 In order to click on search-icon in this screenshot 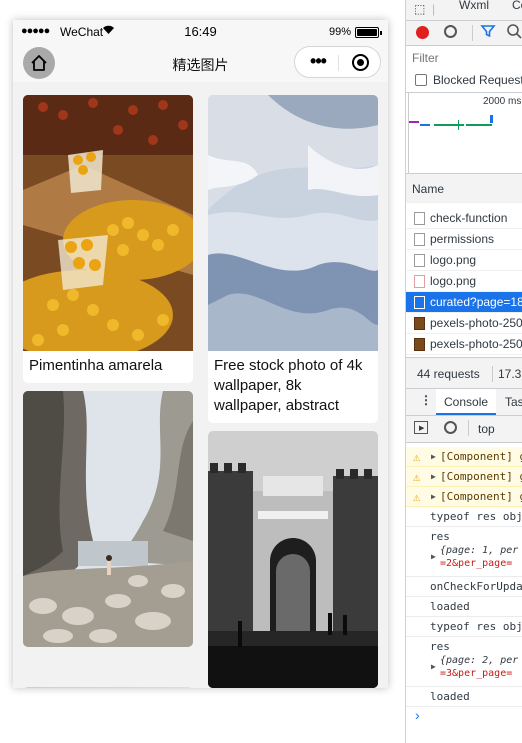, I will do `click(514, 32)`.